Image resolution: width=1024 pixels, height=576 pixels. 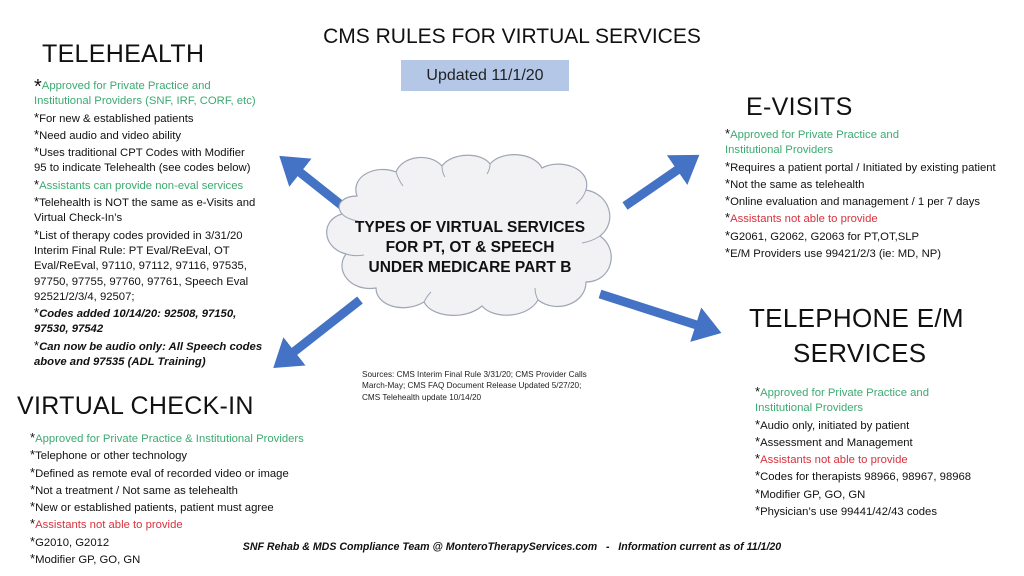 I want to click on bullet-line: 97750, 97755, 97760, 97761, Speech Eval, so click(x=148, y=282).